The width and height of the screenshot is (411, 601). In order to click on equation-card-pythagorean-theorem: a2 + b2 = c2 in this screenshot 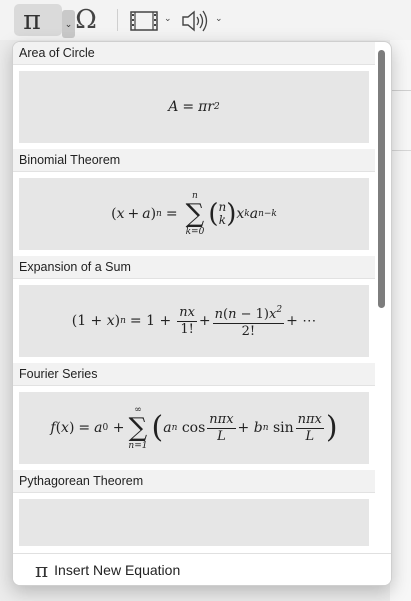, I will do `click(194, 522)`.